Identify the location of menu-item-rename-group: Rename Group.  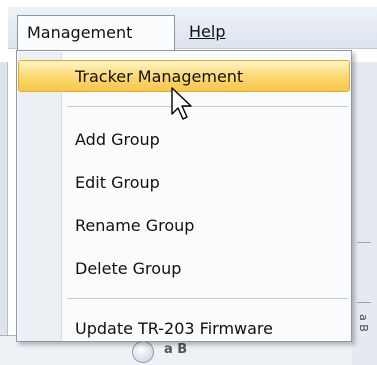
(184, 226).